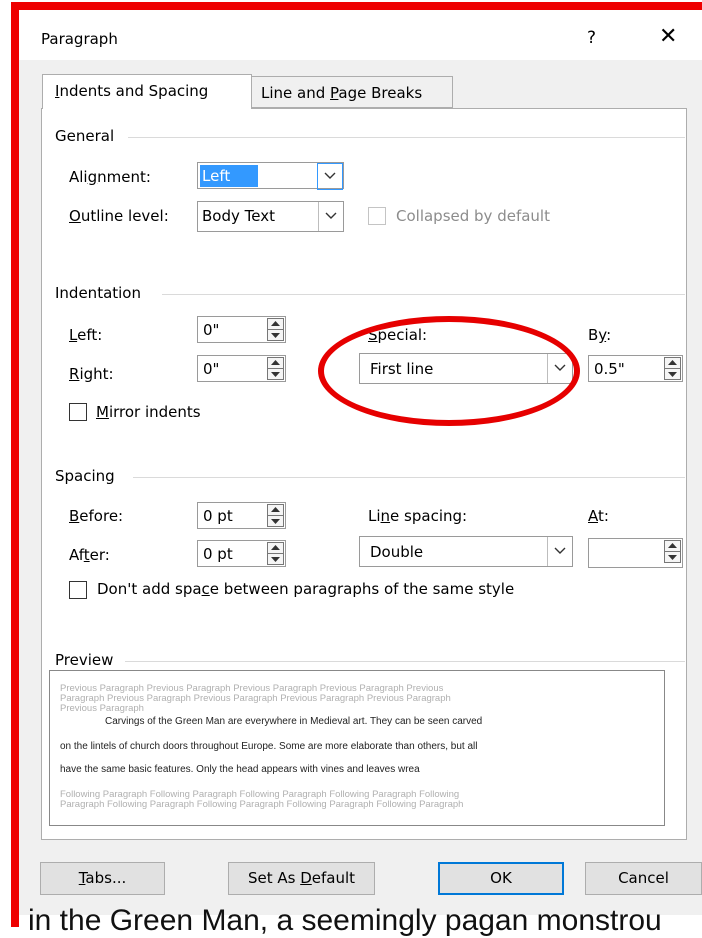 This screenshot has width=702, height=938. Describe the element at coordinates (598, 516) in the screenshot. I see `at-label: At:` at that location.